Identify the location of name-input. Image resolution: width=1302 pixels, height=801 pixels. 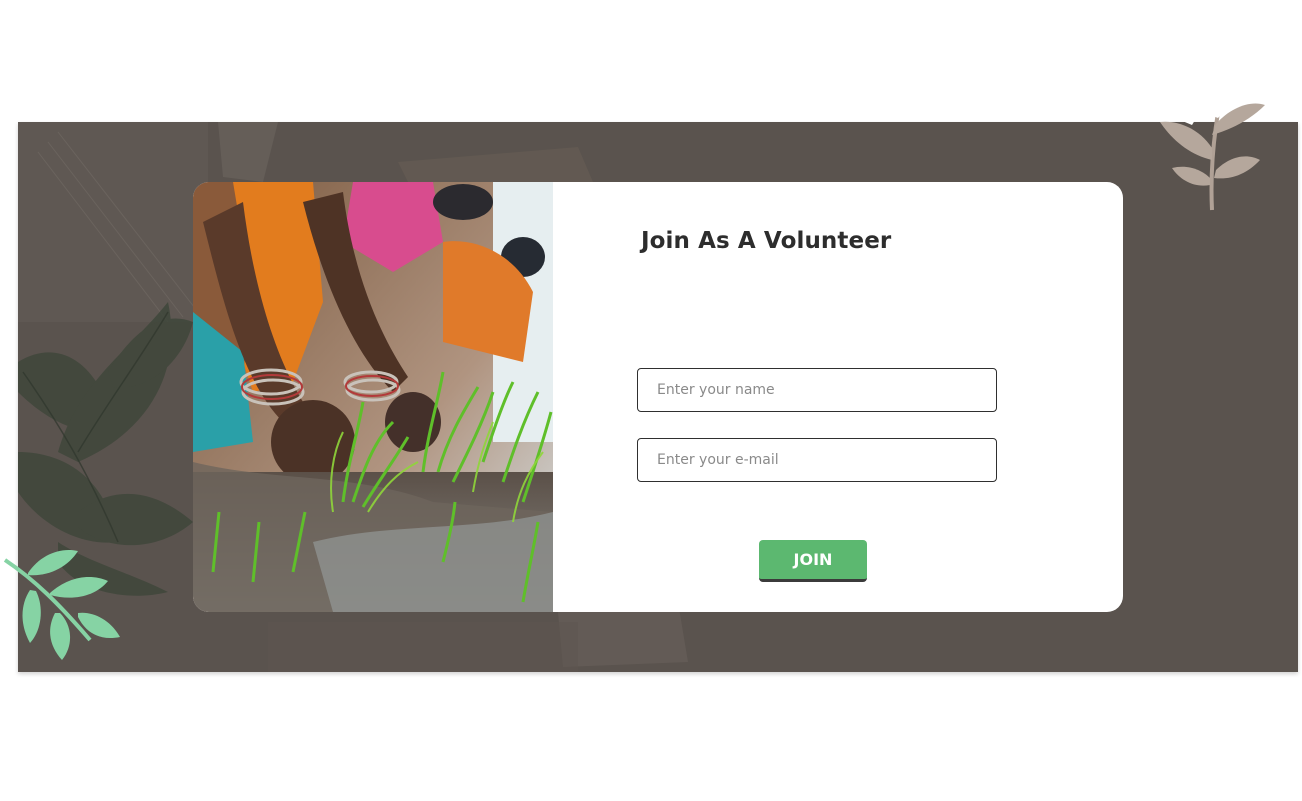
(817, 390).